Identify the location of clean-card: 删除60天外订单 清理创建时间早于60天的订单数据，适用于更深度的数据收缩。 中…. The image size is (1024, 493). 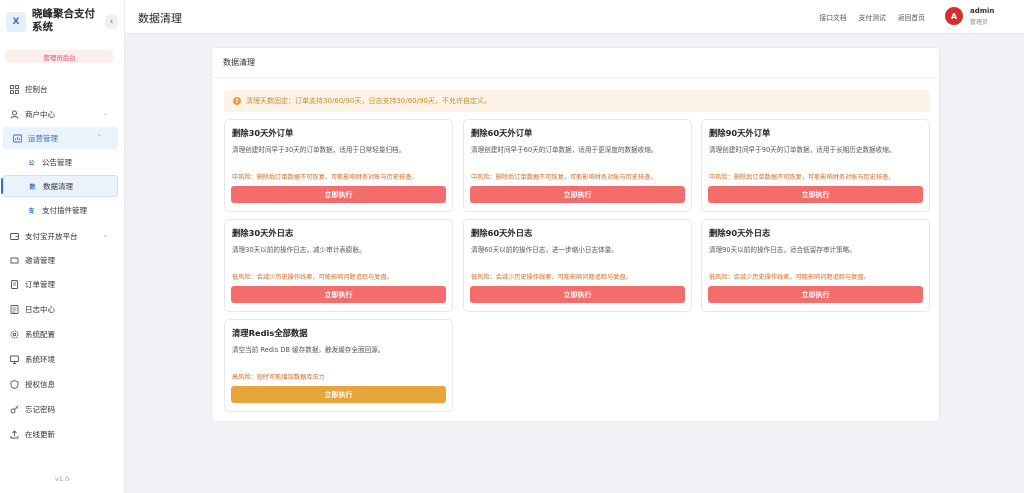
(577, 165).